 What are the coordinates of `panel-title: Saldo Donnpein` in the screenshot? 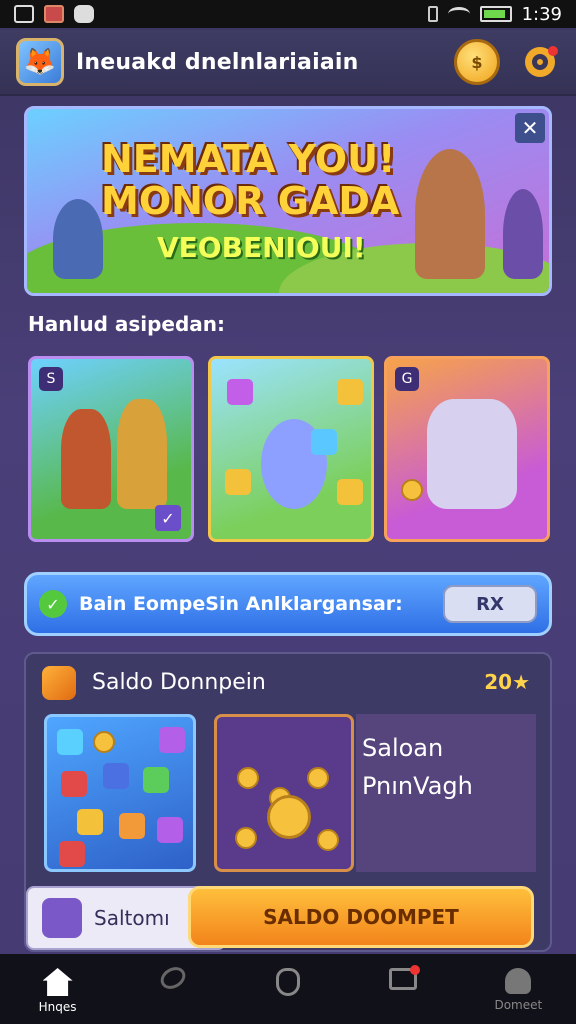 It's located at (179, 682).